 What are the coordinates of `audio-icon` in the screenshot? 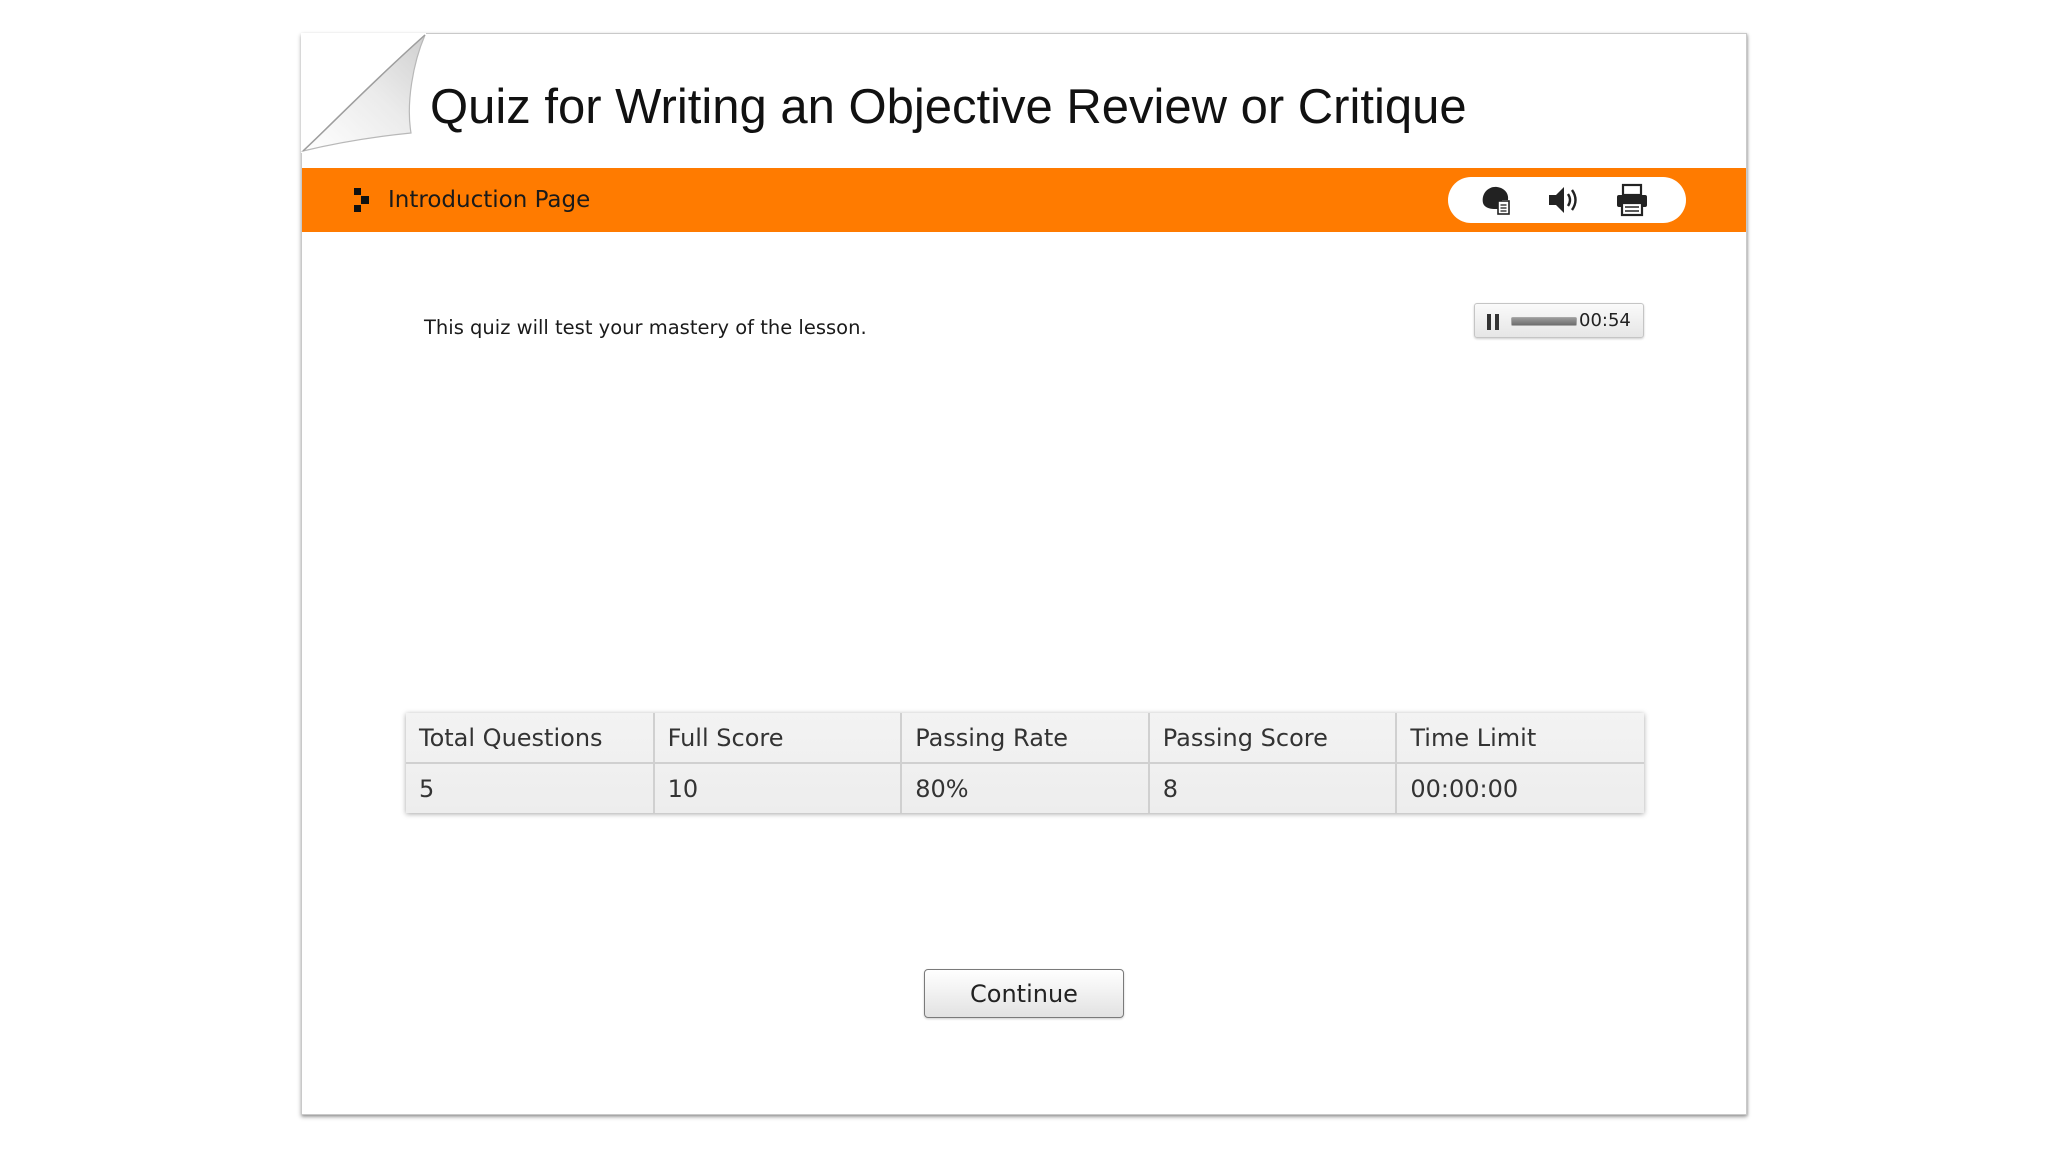 It's located at (1564, 200).